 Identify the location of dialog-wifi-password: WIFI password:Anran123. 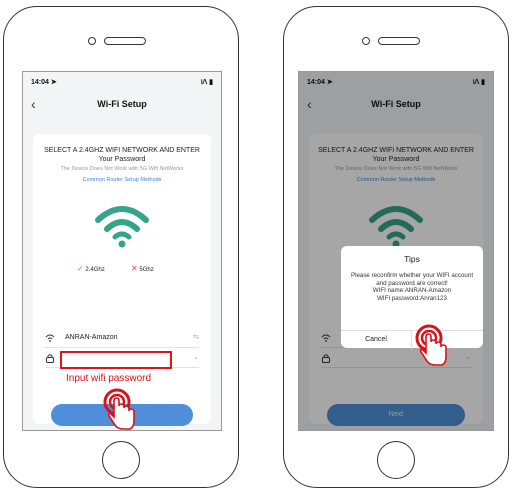
(412, 298).